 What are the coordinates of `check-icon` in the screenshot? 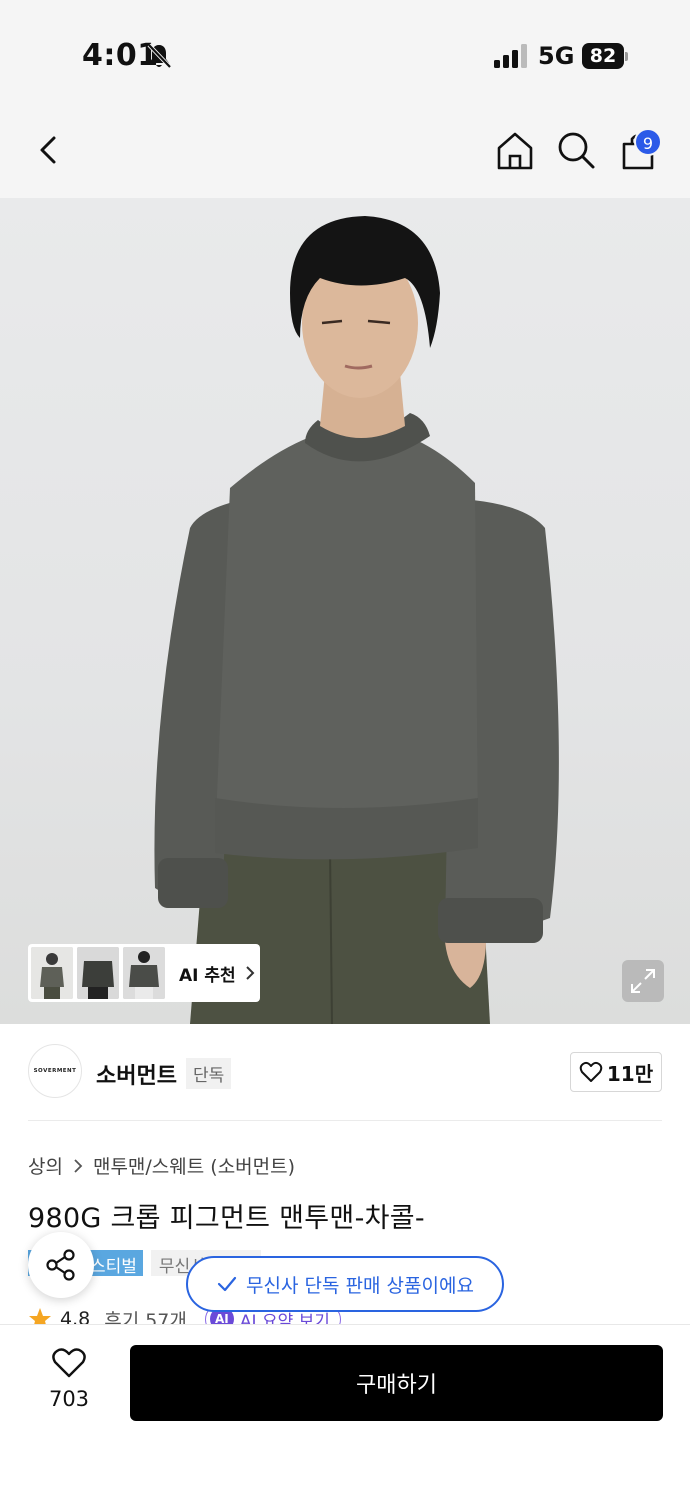 It's located at (227, 1284).